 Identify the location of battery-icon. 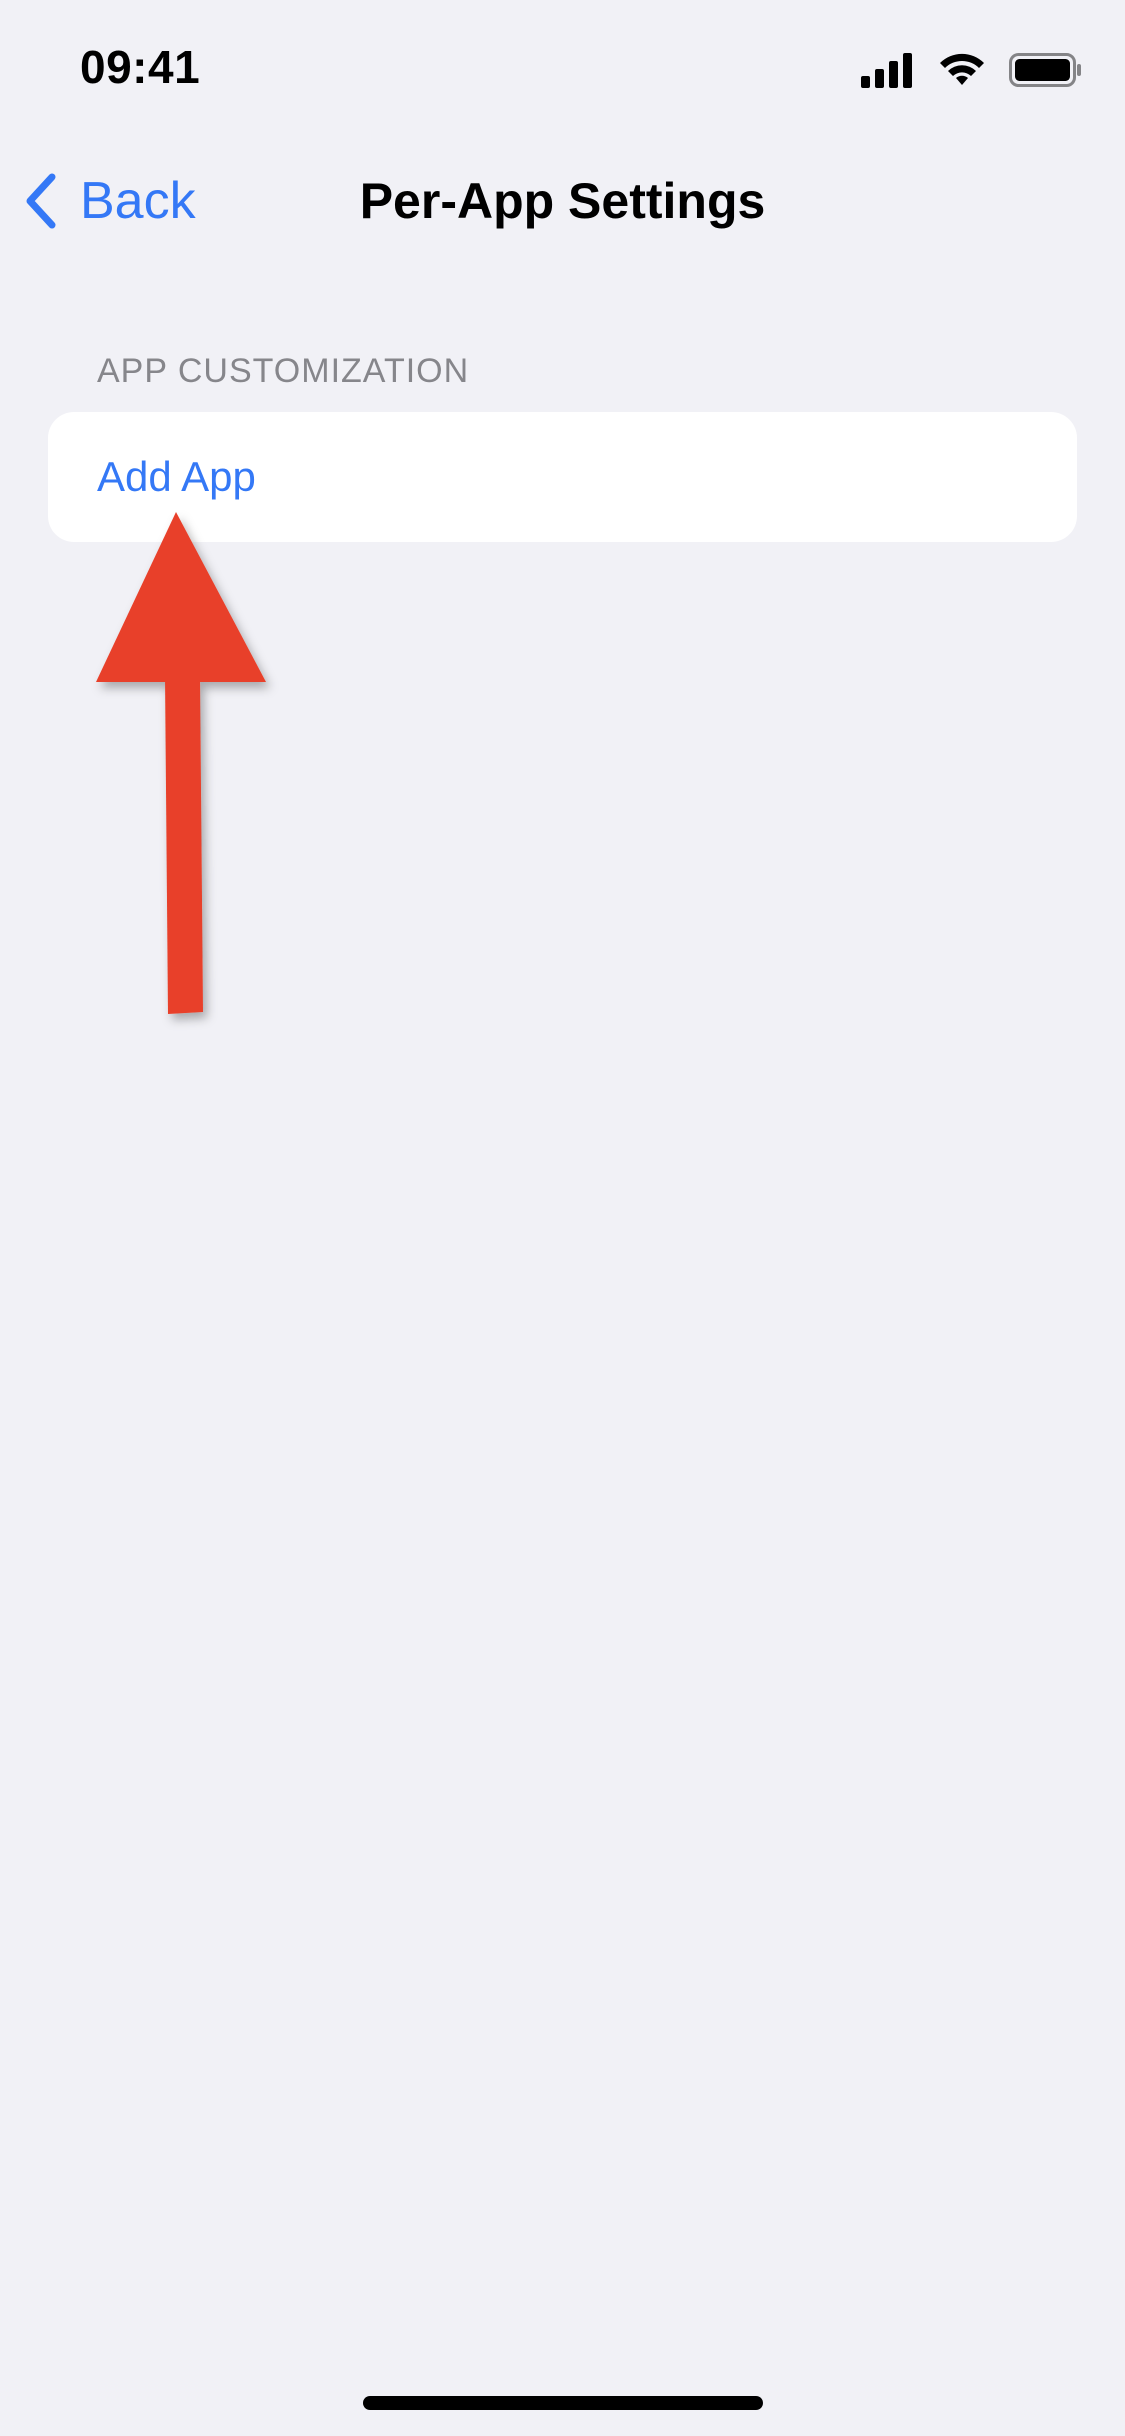
(1045, 70).